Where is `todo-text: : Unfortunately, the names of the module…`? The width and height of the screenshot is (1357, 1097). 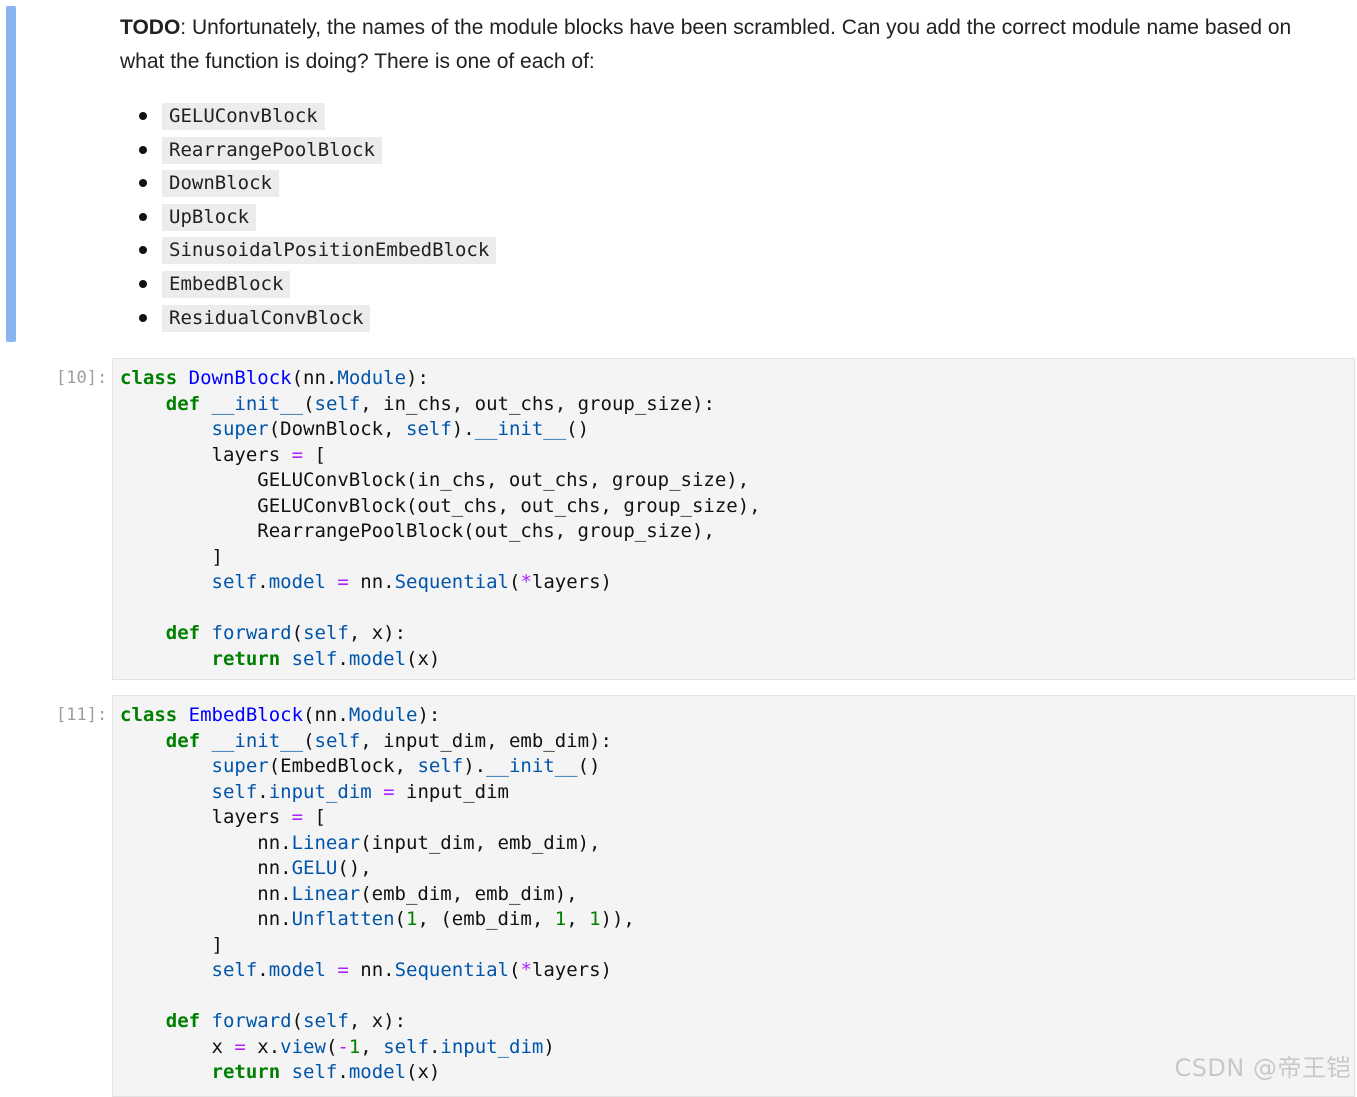
todo-text: : Unfortunately, the names of the module… is located at coordinates (706, 44).